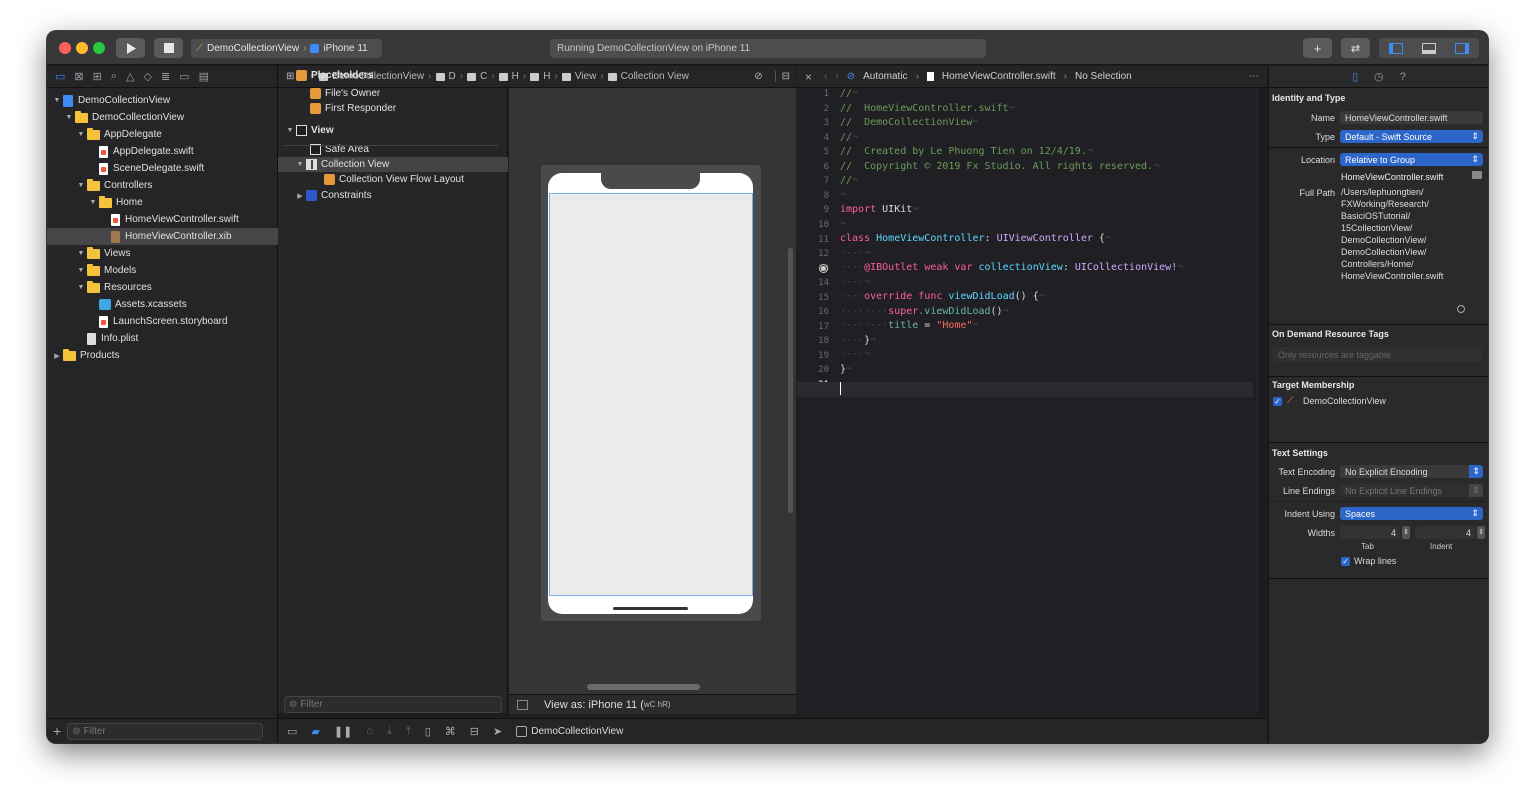 The height and width of the screenshot is (806, 1536). I want to click on outline-item: Collection View Flow Layout, so click(393, 179).